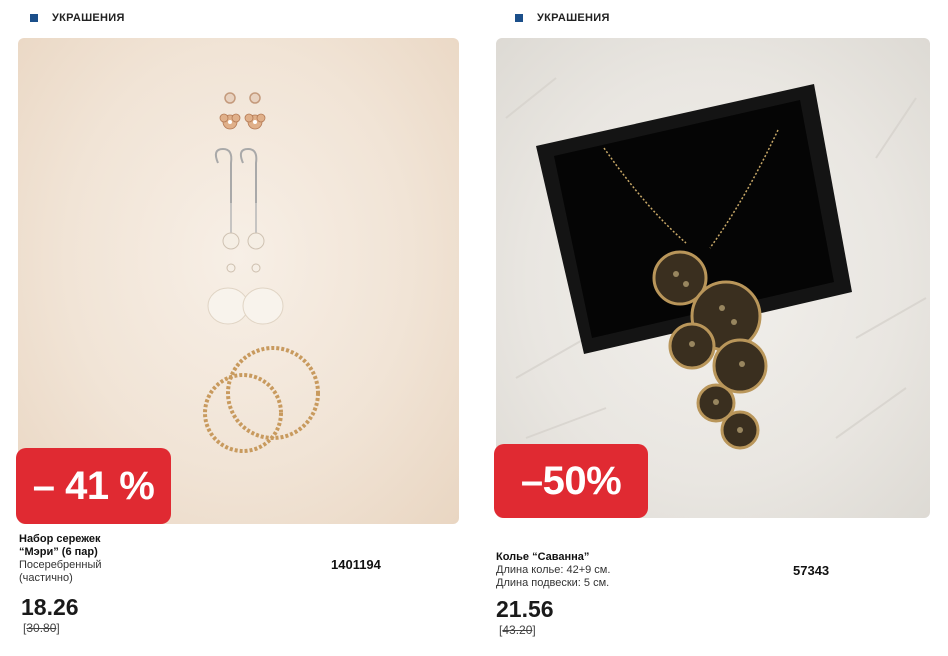 The height and width of the screenshot is (656, 948). I want to click on discount-badge: –50%, so click(571, 481).